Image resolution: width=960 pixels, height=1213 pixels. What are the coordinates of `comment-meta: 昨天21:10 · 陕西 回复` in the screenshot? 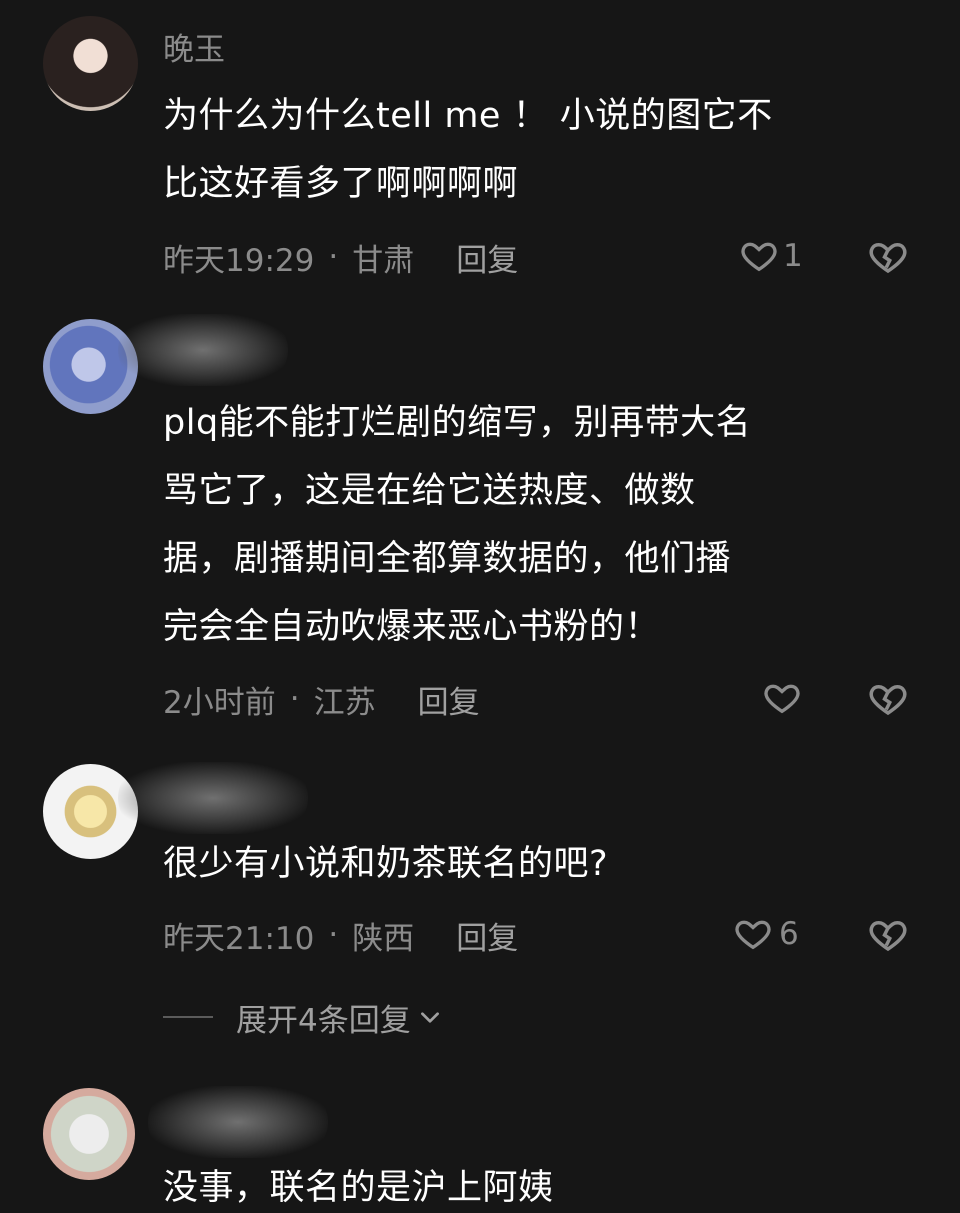 It's located at (340, 935).